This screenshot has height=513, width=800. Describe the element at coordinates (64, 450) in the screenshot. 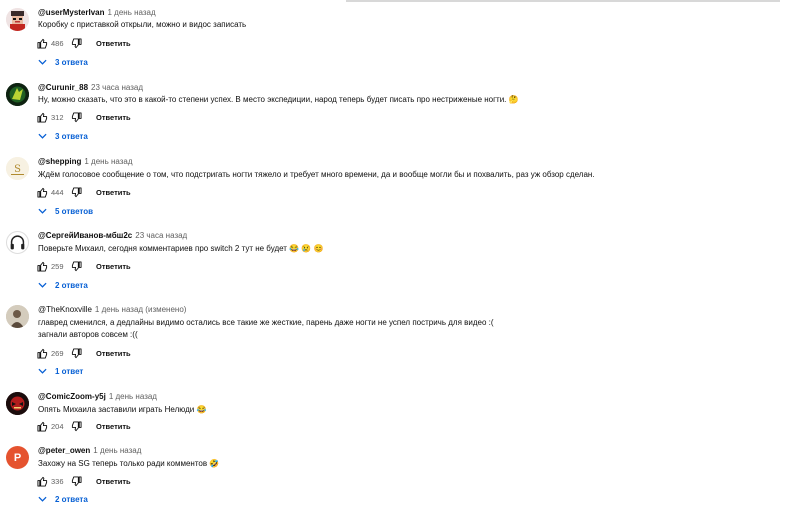

I see `comment-author: @peter_owen` at that location.